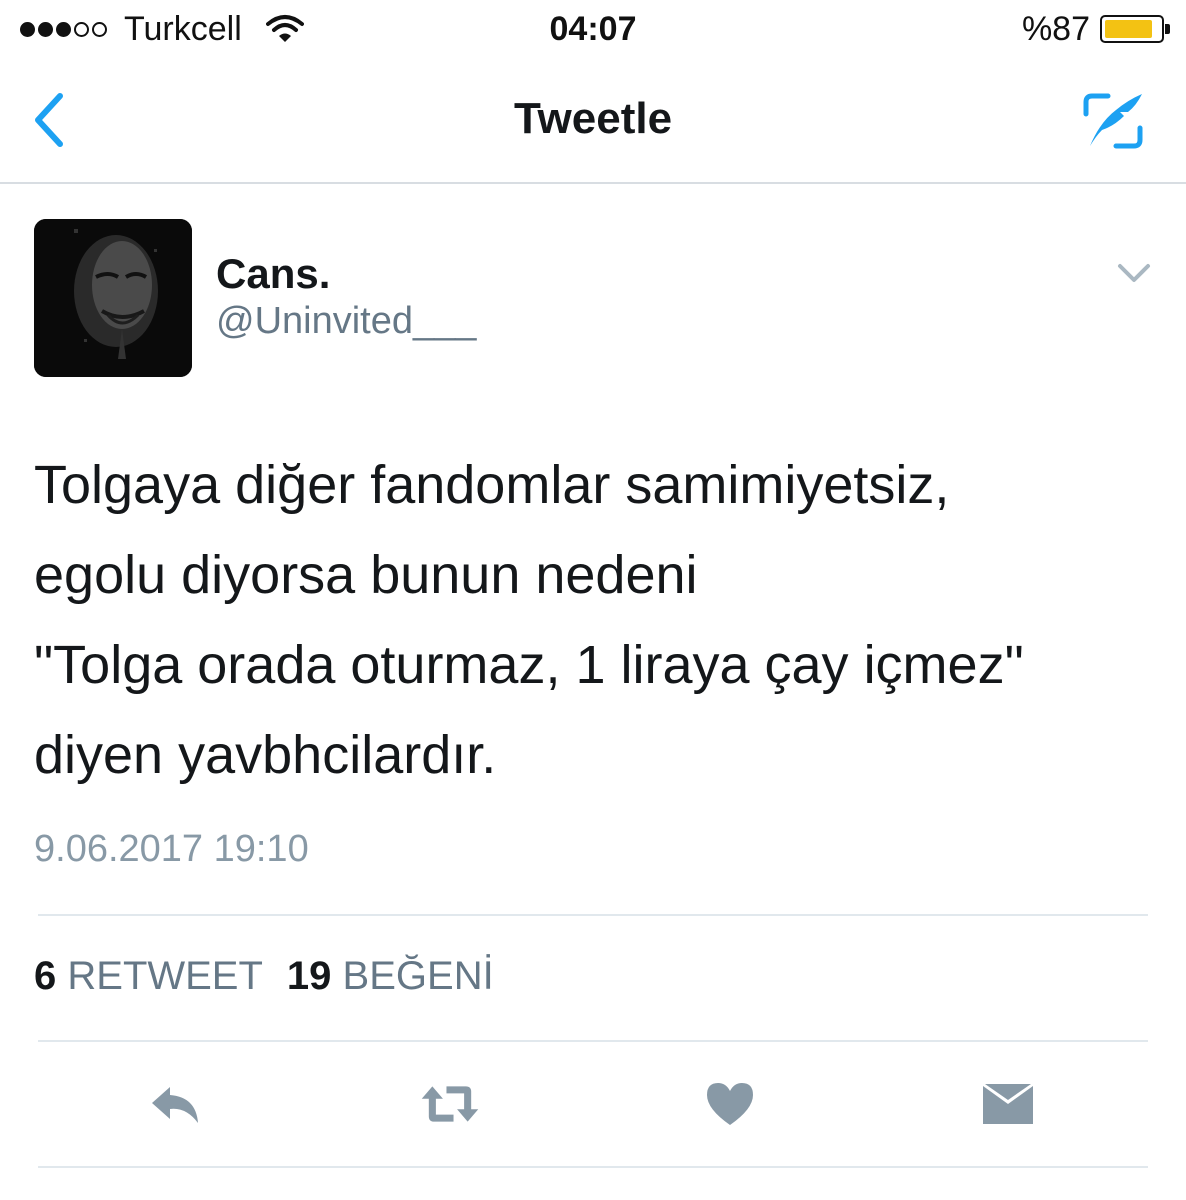 This screenshot has height=1200, width=1186. I want to click on retweet-button, so click(450, 1104).